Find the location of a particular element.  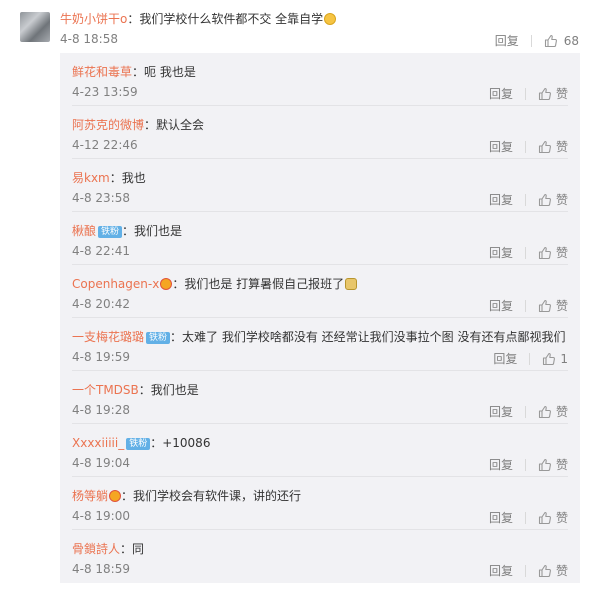

reply-text: ：呃 我也是 is located at coordinates (164, 72).